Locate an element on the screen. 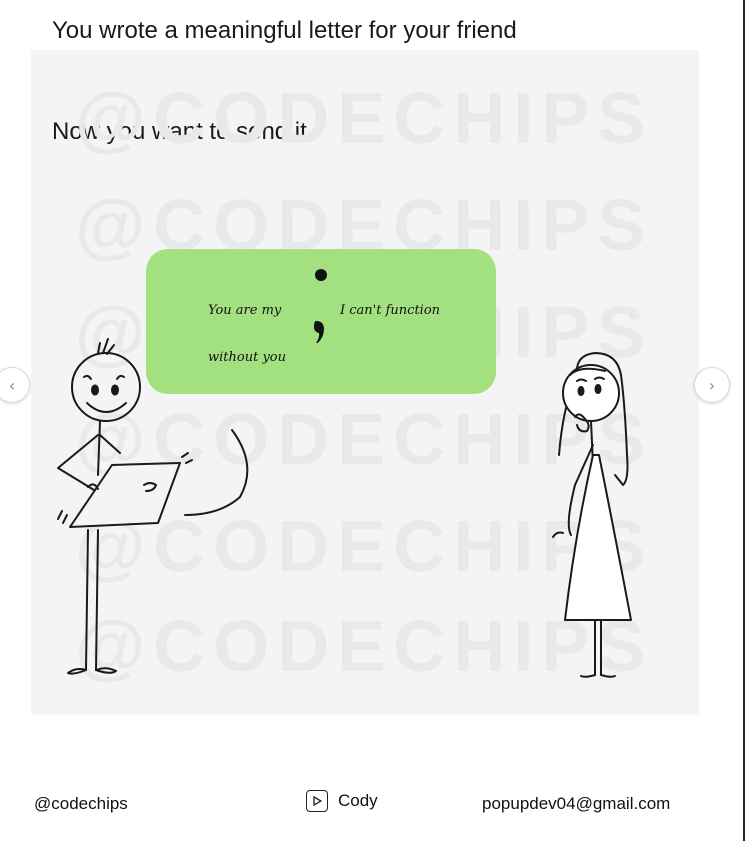 The width and height of the screenshot is (751, 841). watermark: @CODECHIPS is located at coordinates (364, 119).